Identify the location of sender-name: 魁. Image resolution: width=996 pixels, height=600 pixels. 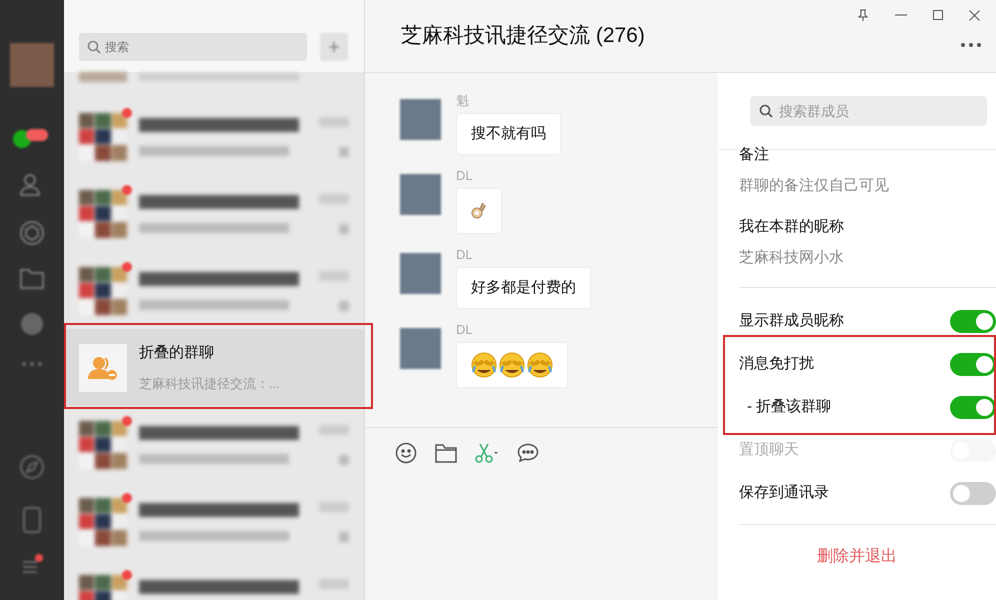
(463, 101).